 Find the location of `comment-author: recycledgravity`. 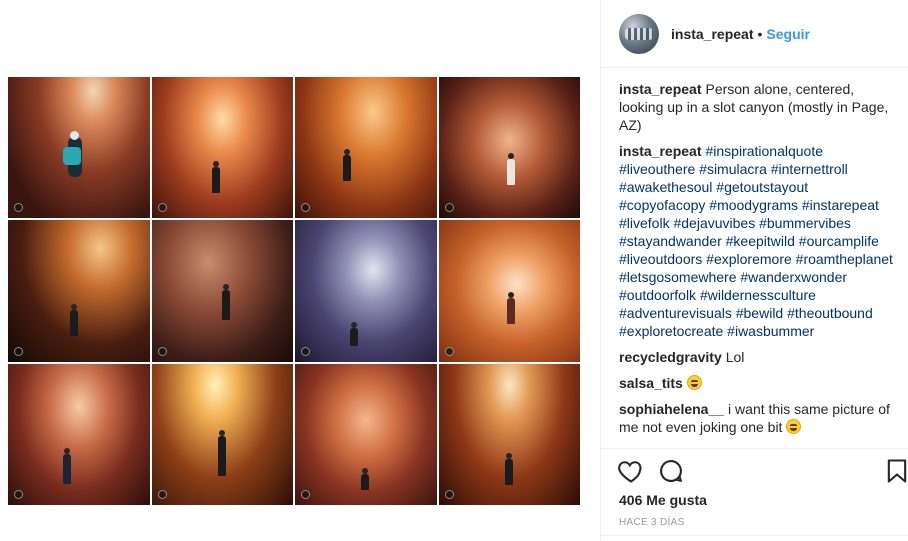

comment-author: recycledgravity is located at coordinates (670, 357).